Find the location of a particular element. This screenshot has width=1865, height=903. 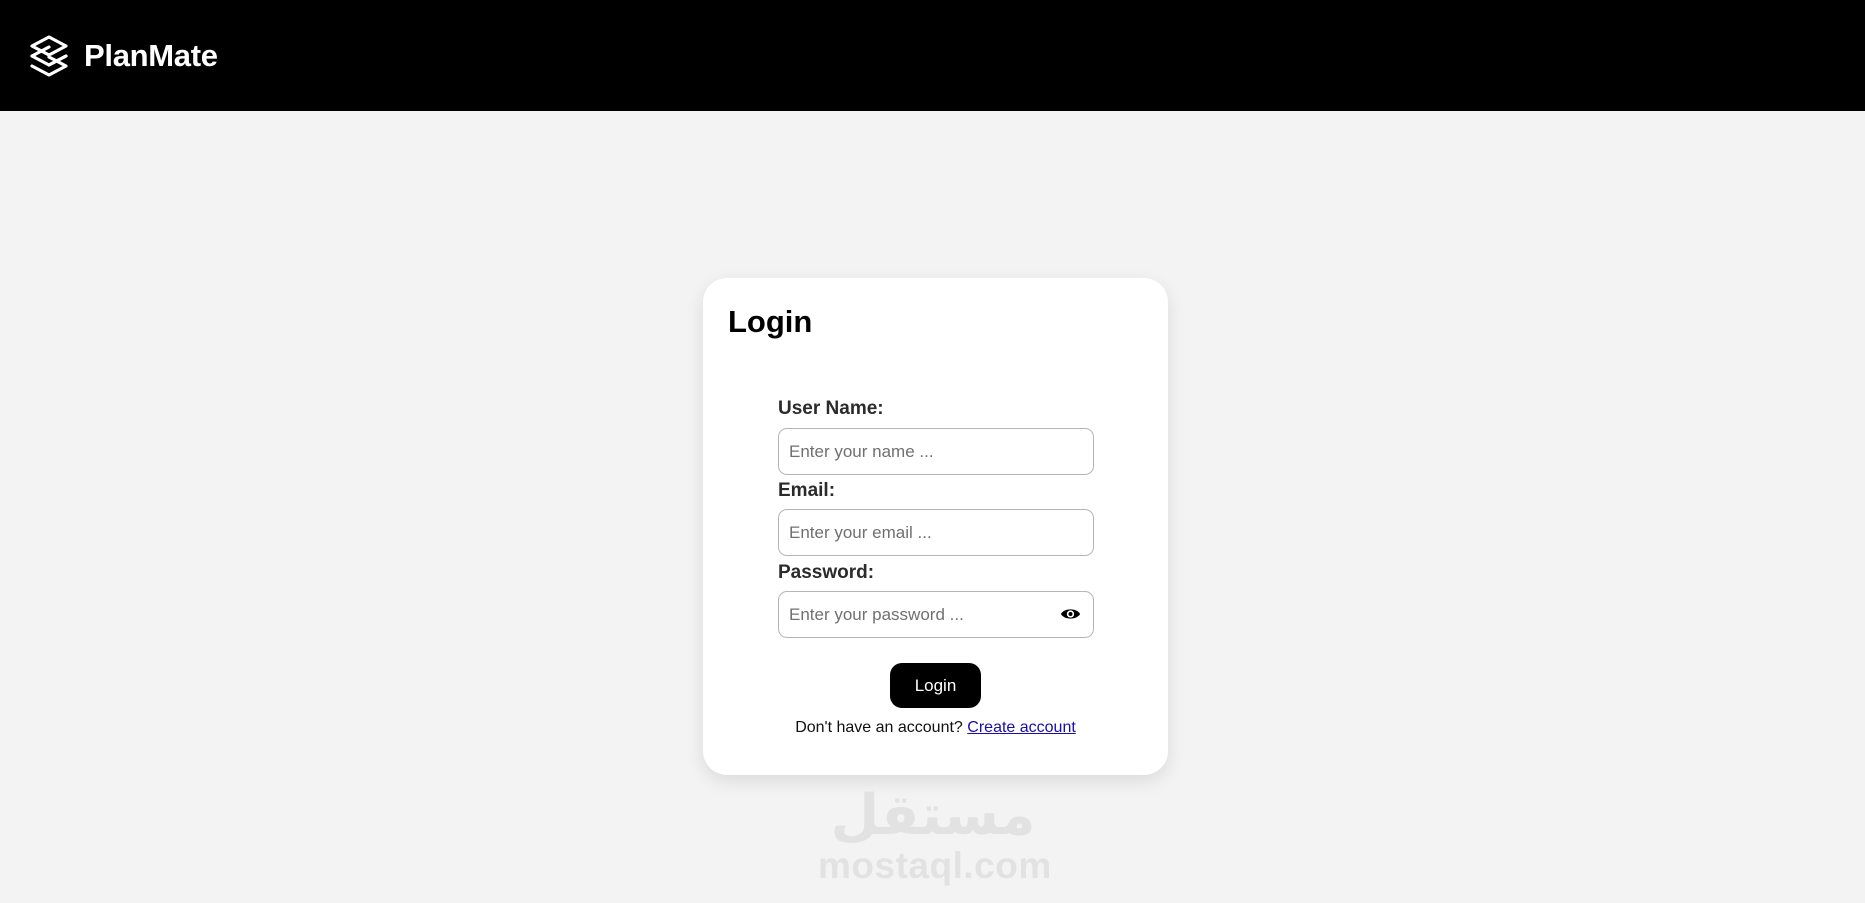

login-button: Login is located at coordinates (935, 685).